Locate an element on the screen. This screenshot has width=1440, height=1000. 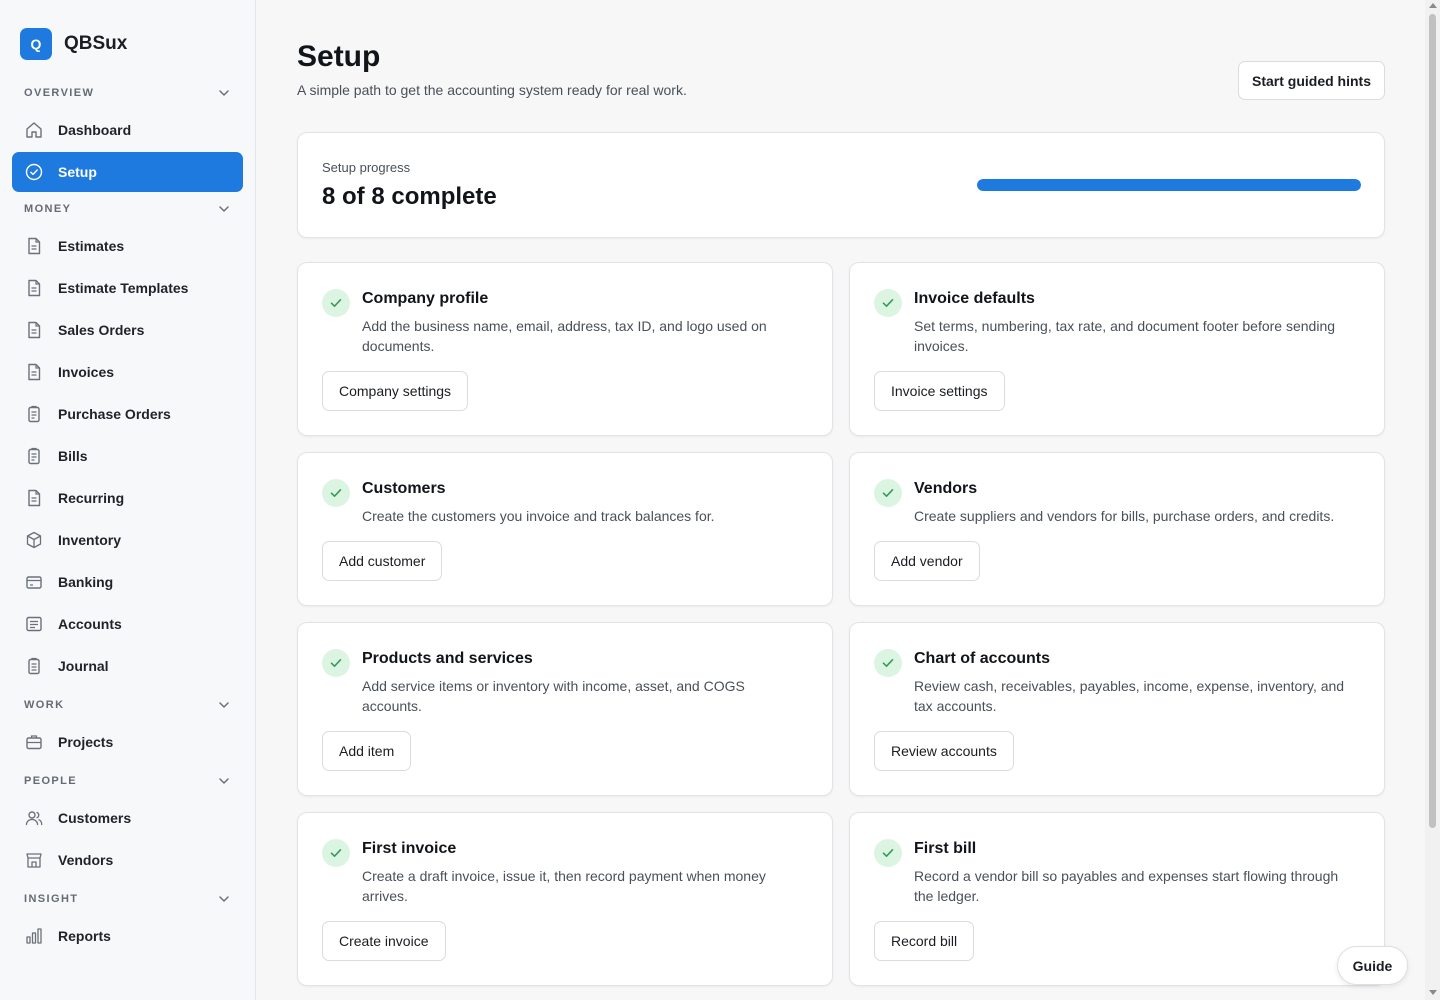
home-icon is located at coordinates (34, 130).